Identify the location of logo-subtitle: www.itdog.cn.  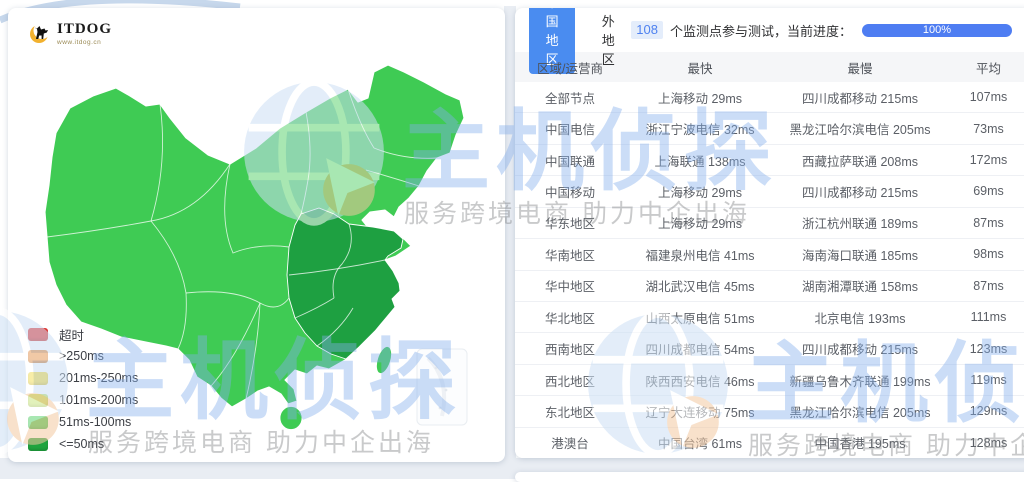
(79, 42).